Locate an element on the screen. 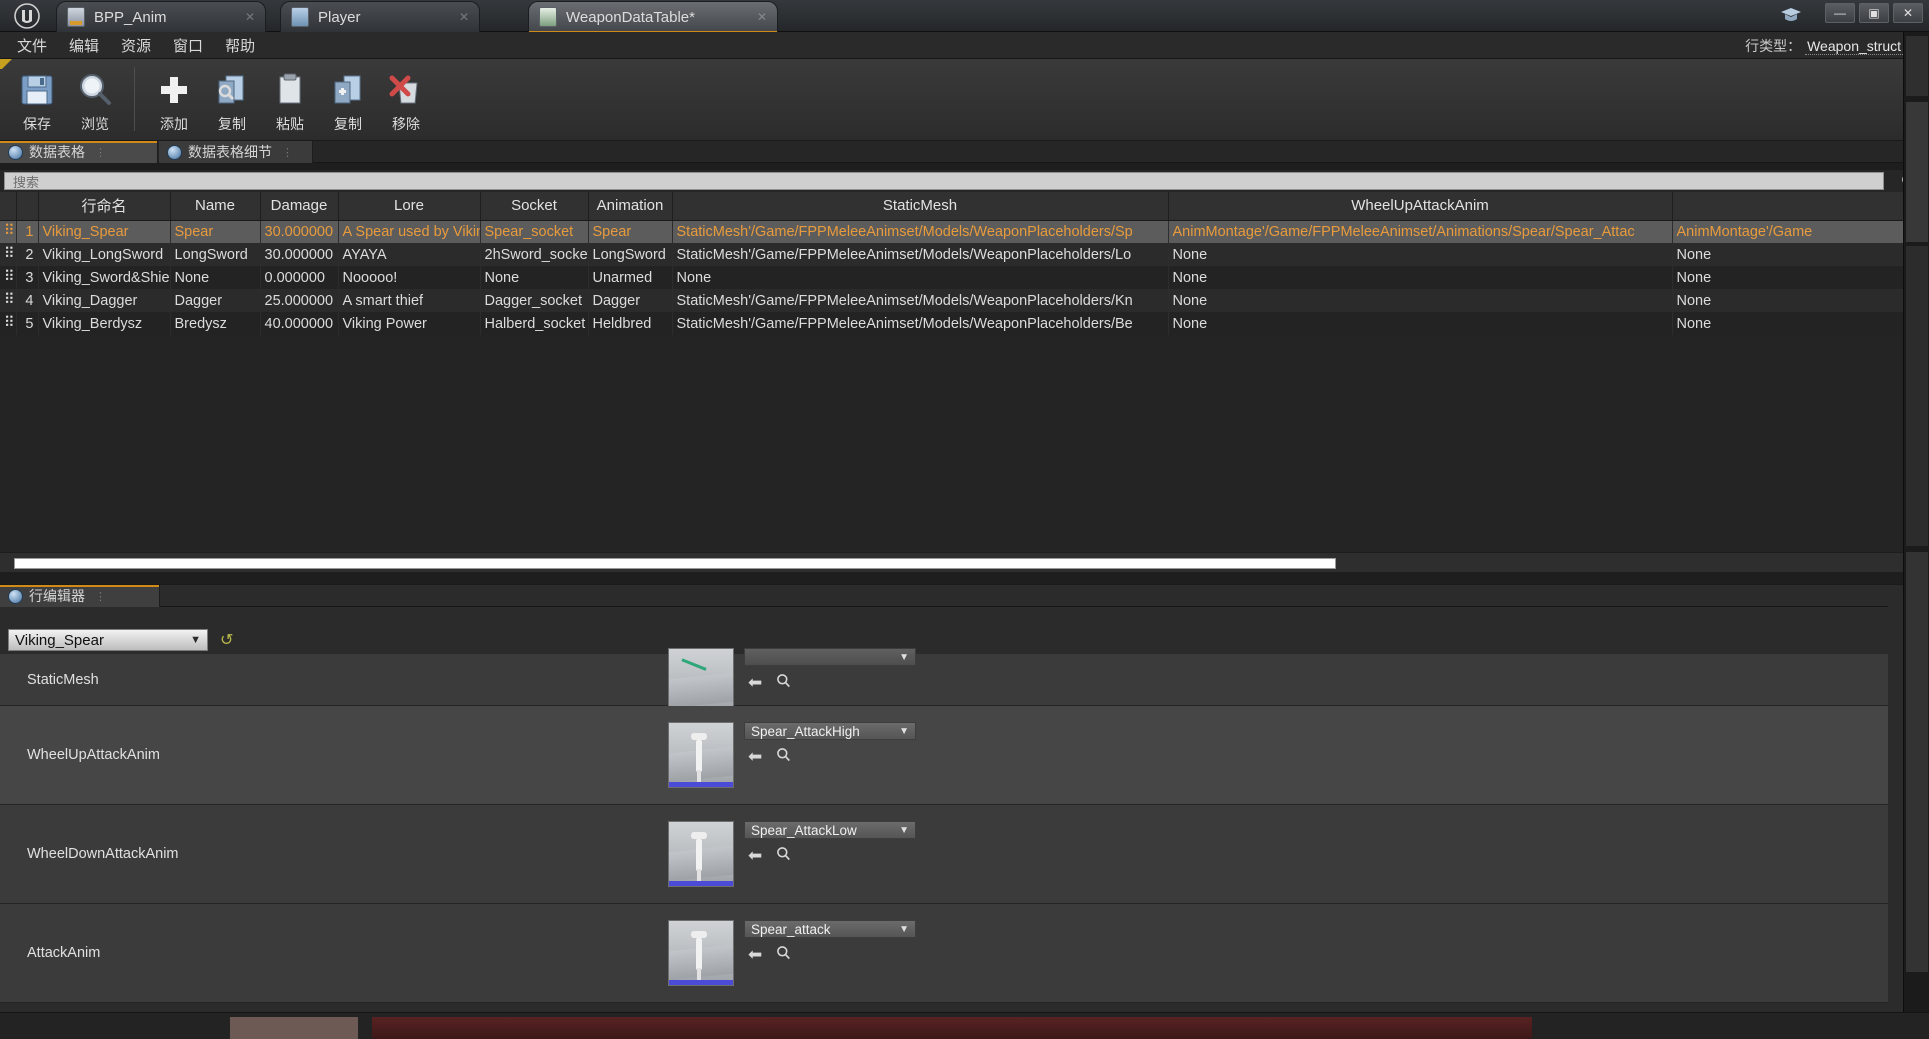  table-horizontal-scrollbar is located at coordinates (964, 562).